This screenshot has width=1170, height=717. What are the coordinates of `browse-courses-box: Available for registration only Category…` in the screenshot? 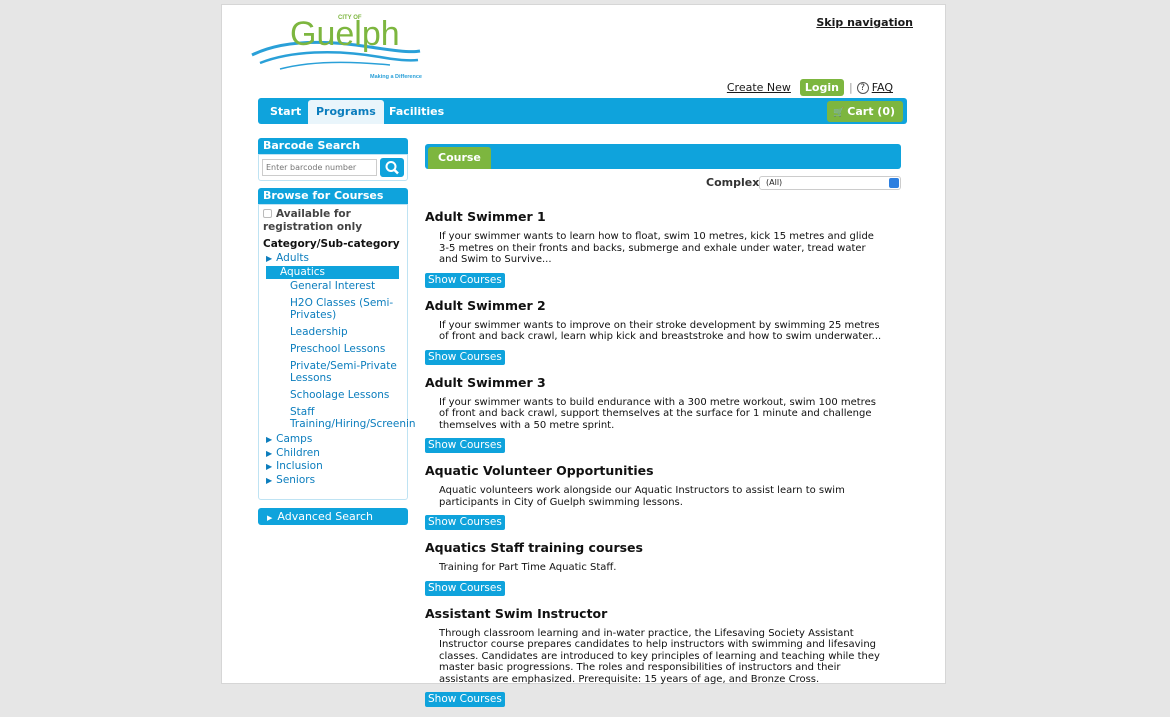 It's located at (337, 352).